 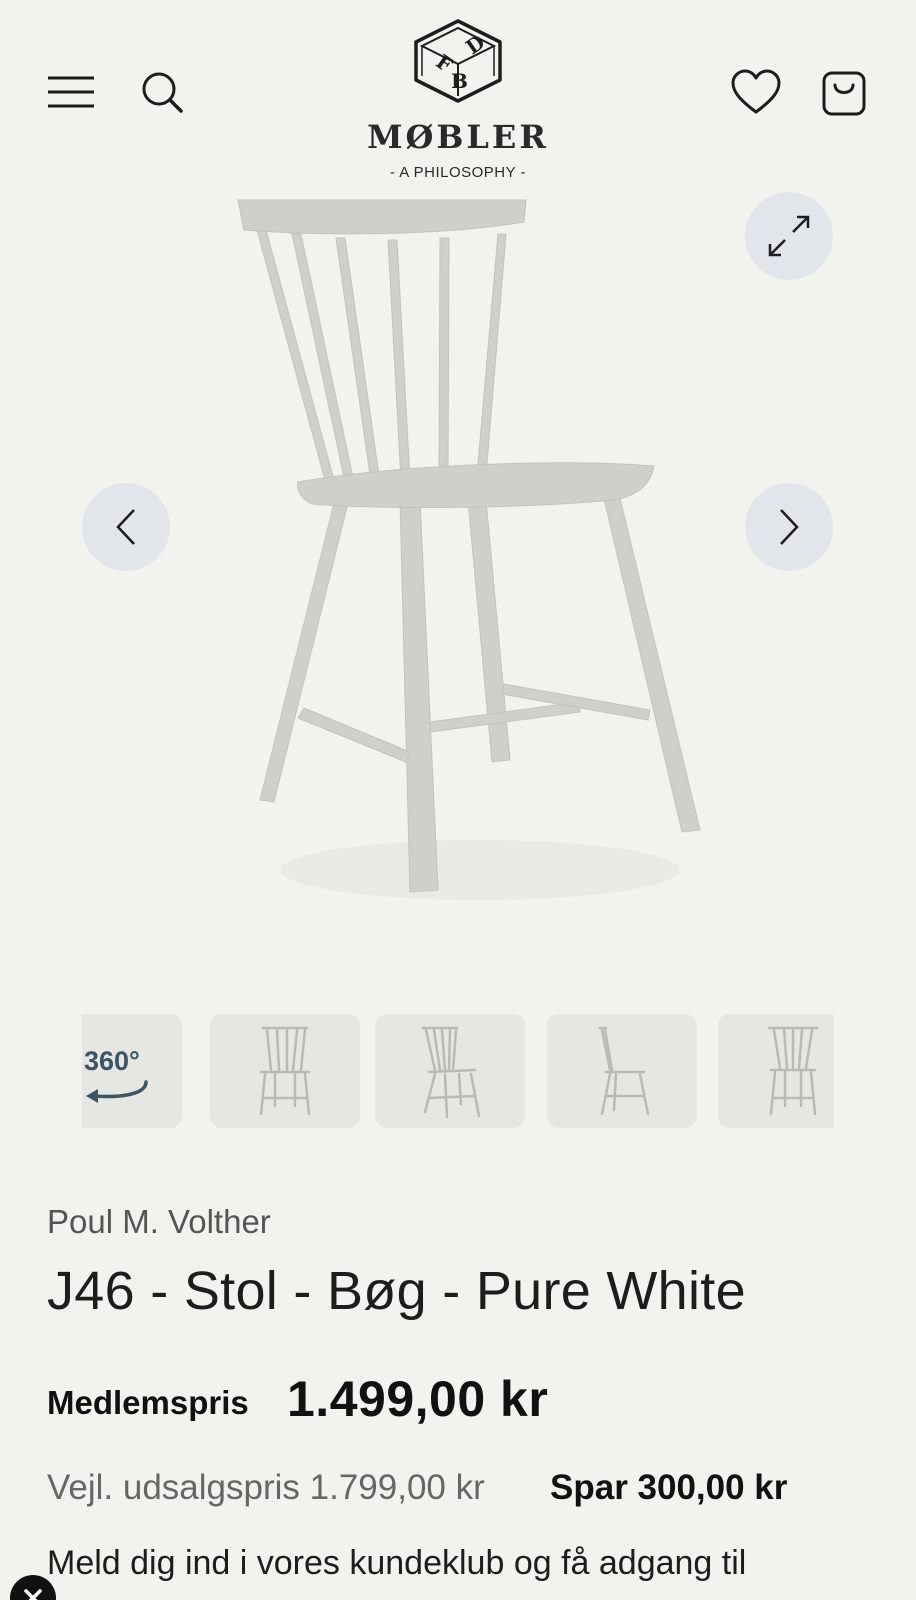 What do you see at coordinates (458, 137) in the screenshot?
I see `logo-name: MØBLER` at bounding box center [458, 137].